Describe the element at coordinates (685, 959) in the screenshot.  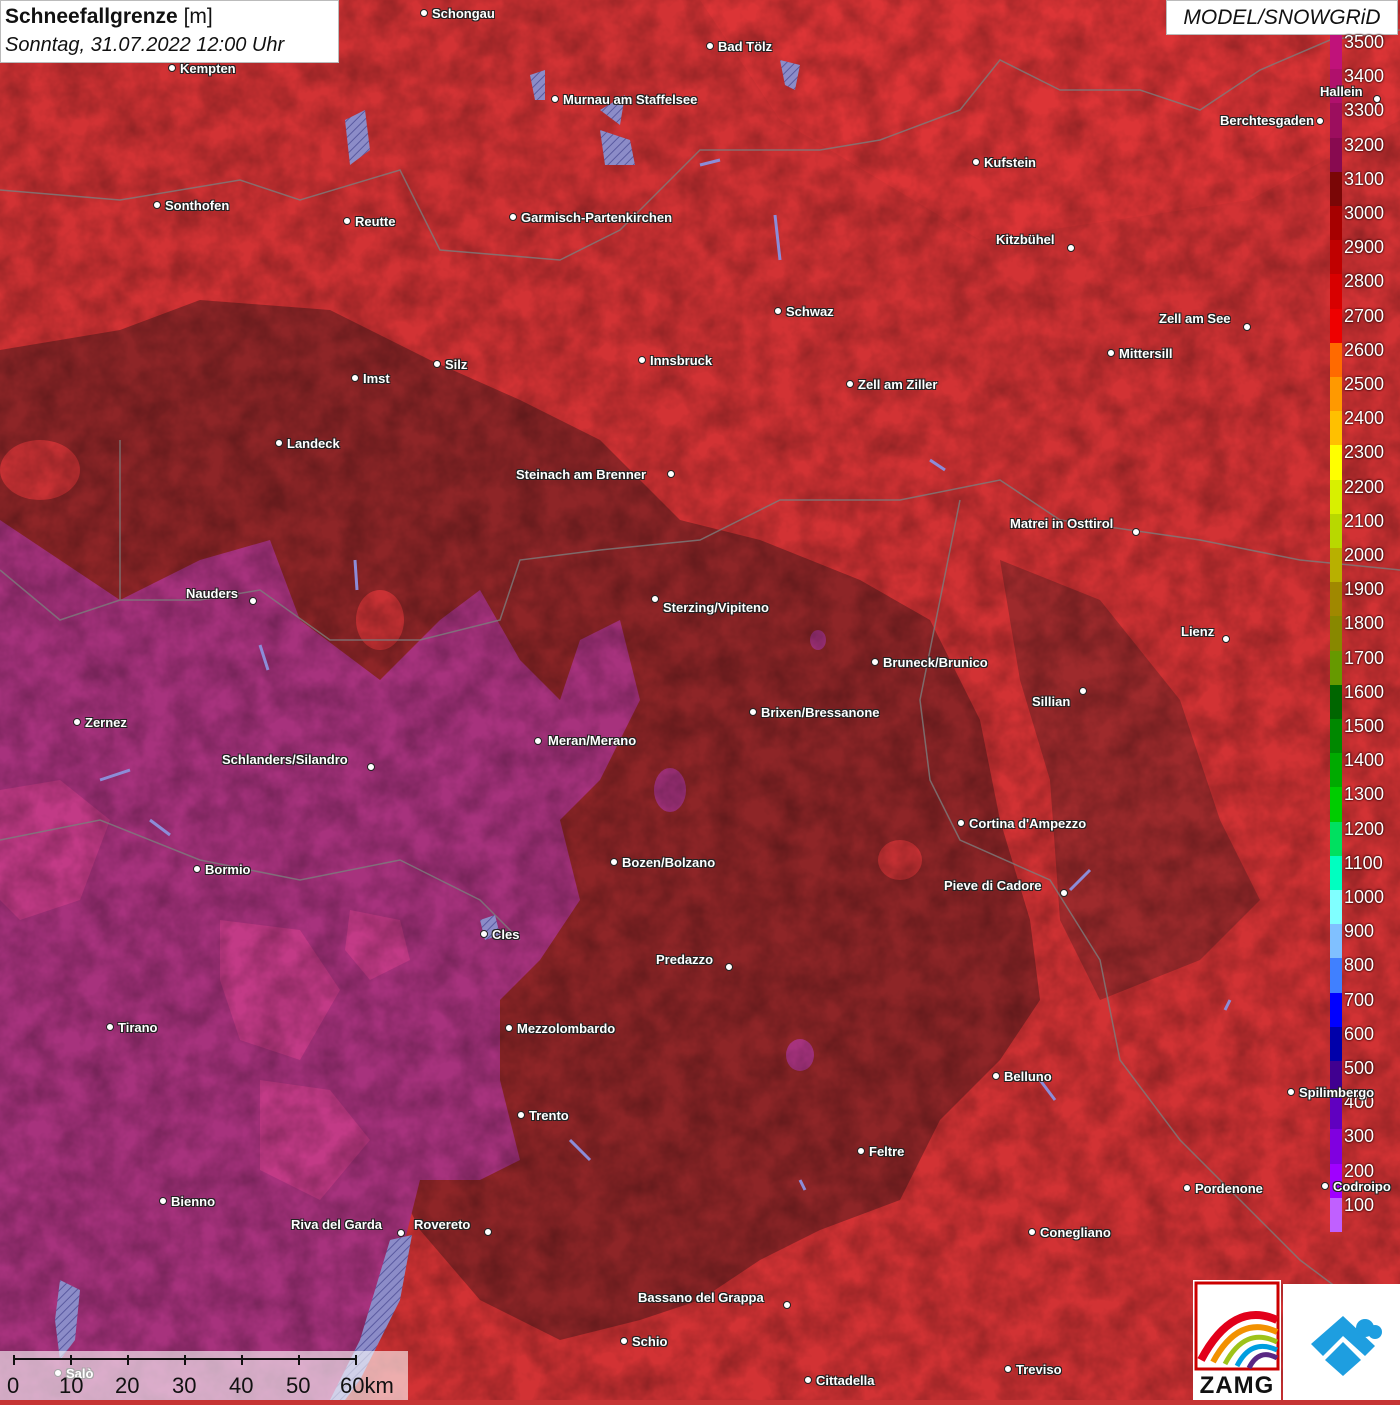
I see `city-label: Predazzo` at that location.